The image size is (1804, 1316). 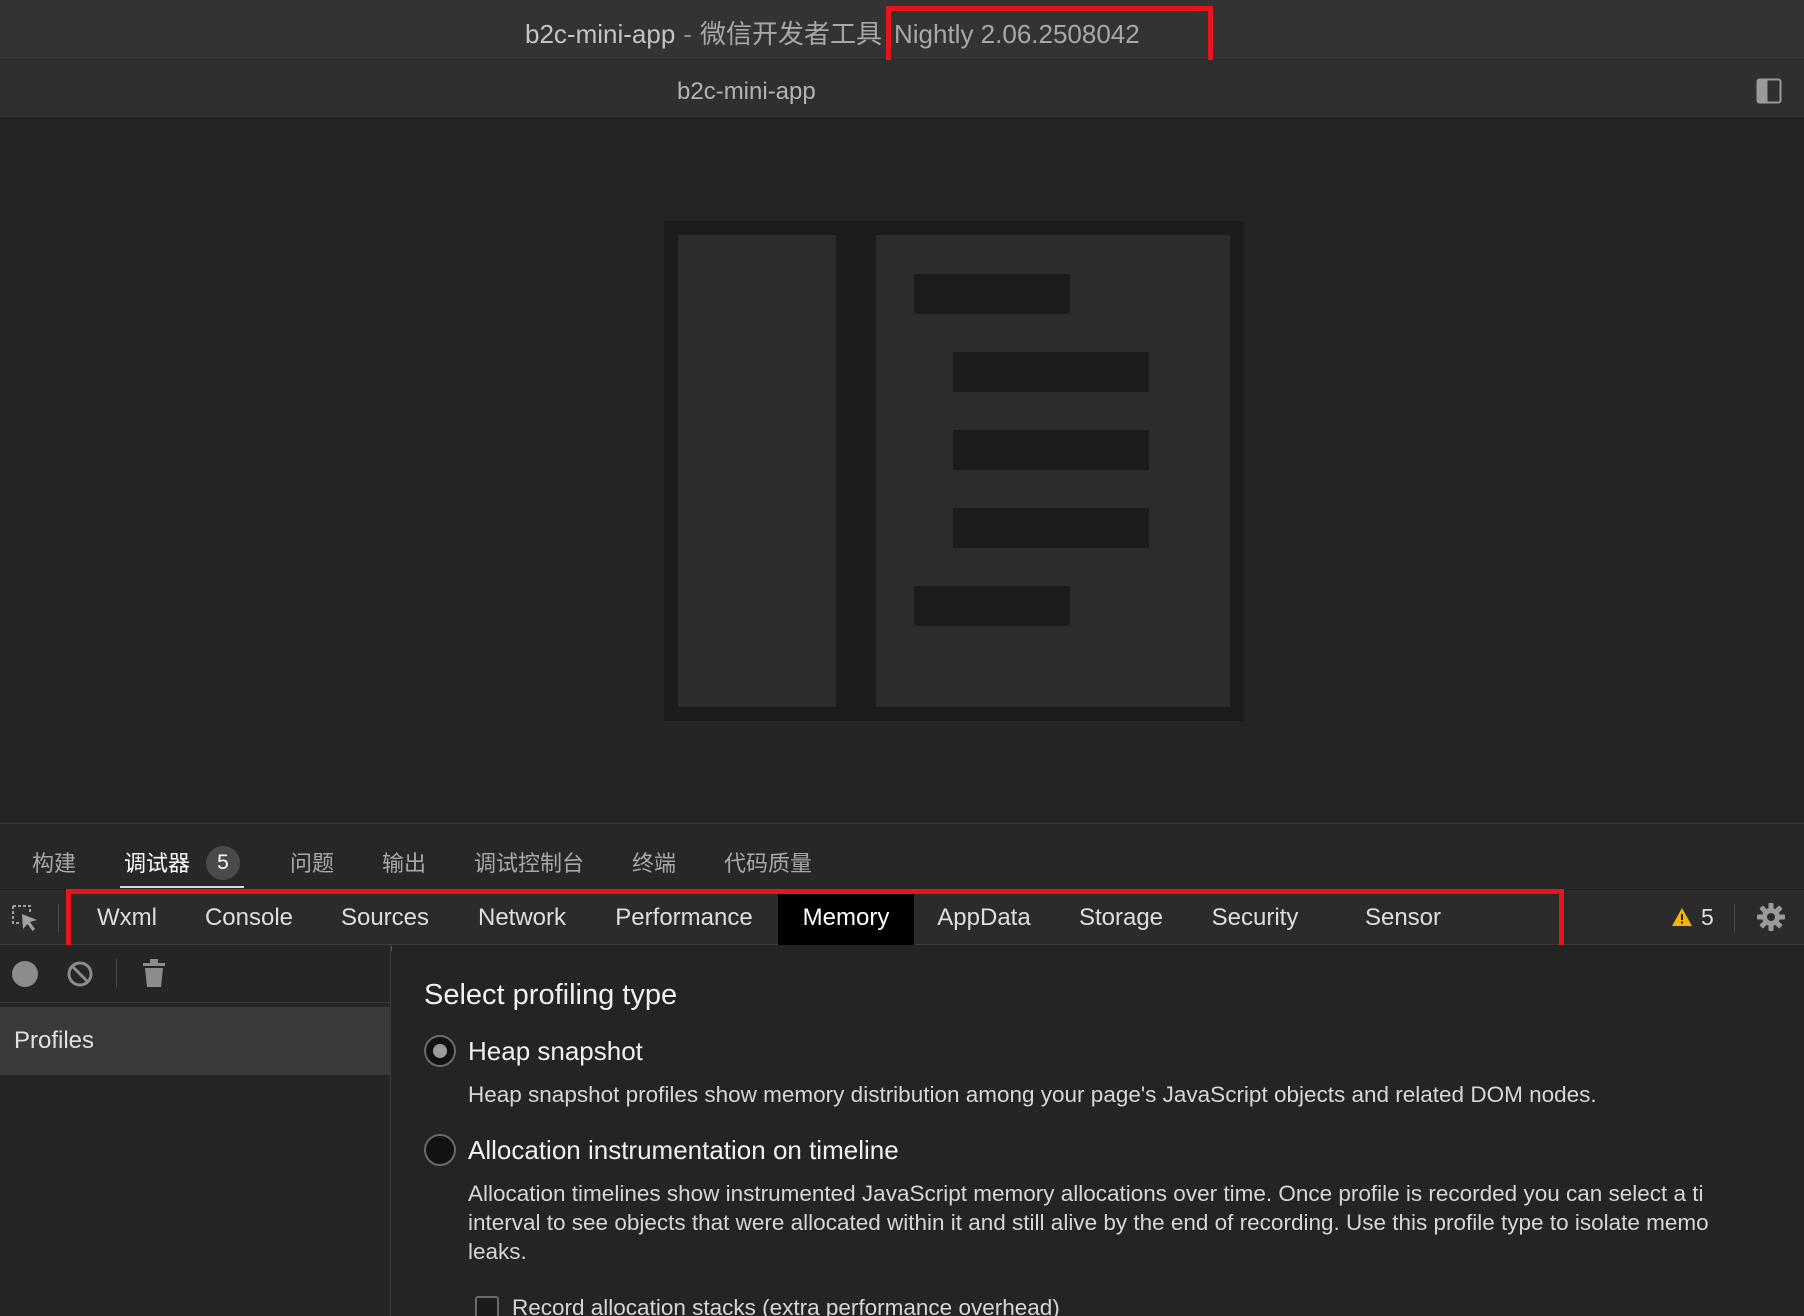 What do you see at coordinates (487, 1306) in the screenshot?
I see `record-allocation-stacks-checkbox` at bounding box center [487, 1306].